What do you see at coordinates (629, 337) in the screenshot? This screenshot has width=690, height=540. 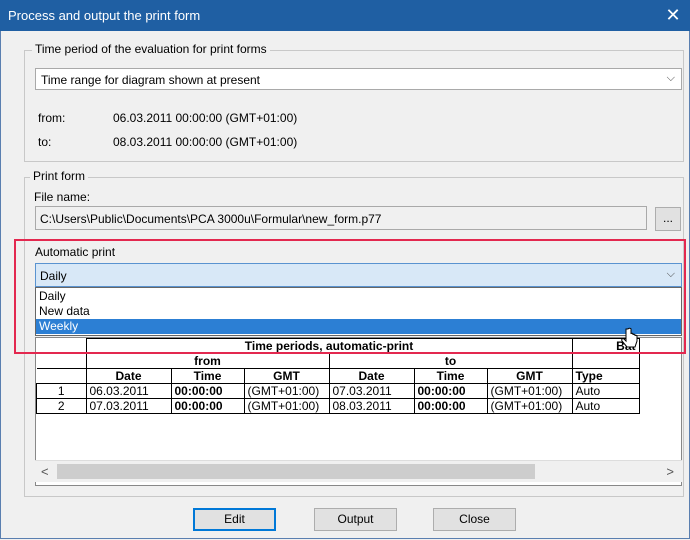 I see `hand-cursor-icon` at bounding box center [629, 337].